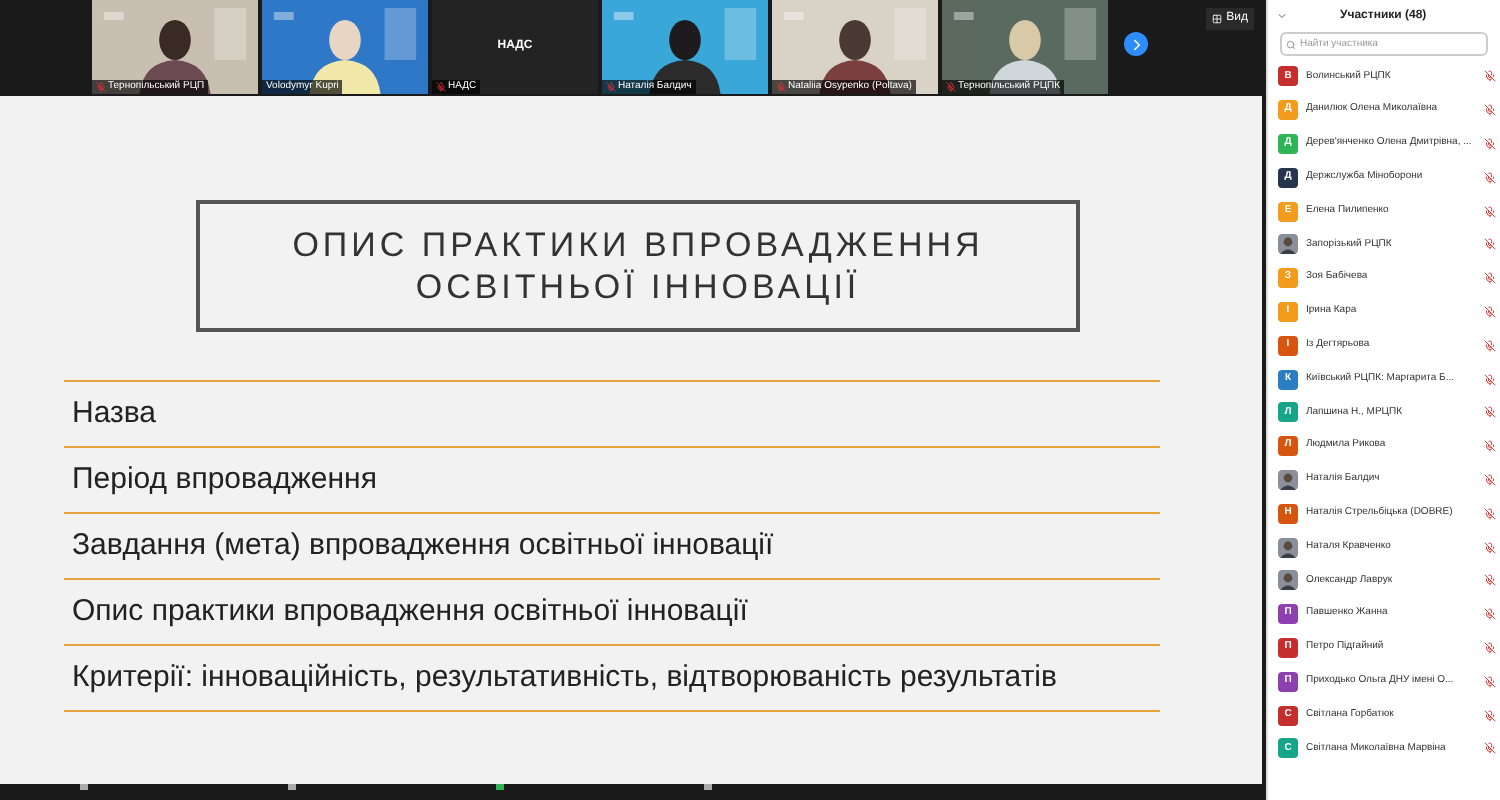  Describe the element at coordinates (1217, 19) in the screenshot. I see `grid-icon` at that location.